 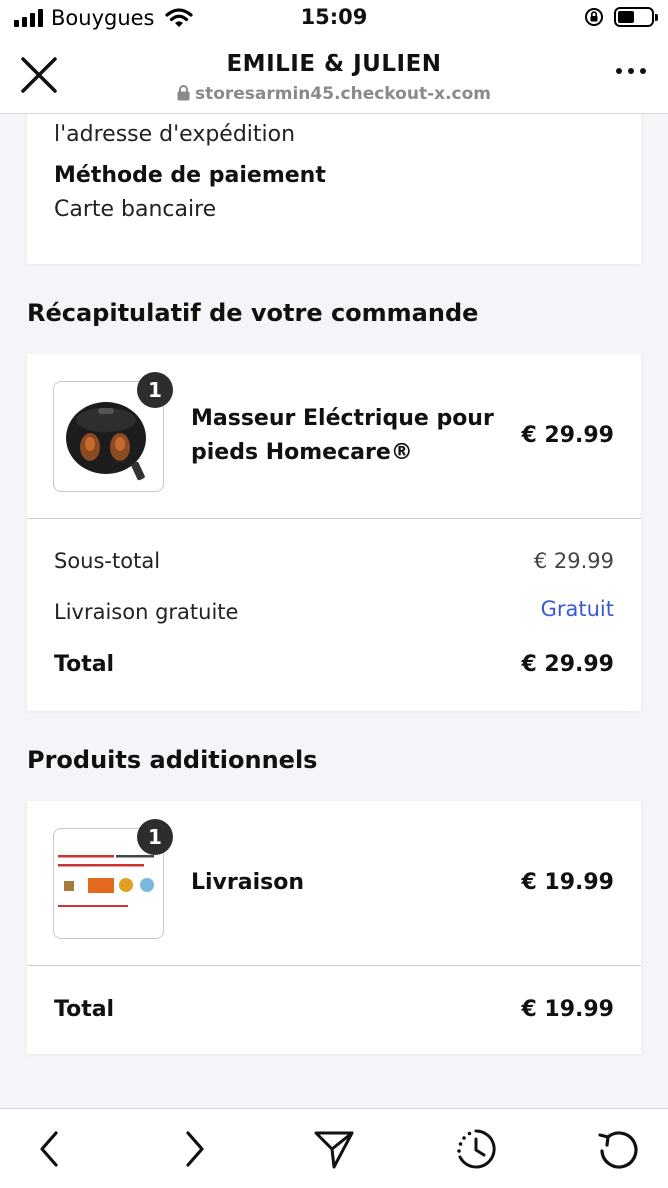 What do you see at coordinates (84, 1009) in the screenshot?
I see `additional-total-label: Total` at bounding box center [84, 1009].